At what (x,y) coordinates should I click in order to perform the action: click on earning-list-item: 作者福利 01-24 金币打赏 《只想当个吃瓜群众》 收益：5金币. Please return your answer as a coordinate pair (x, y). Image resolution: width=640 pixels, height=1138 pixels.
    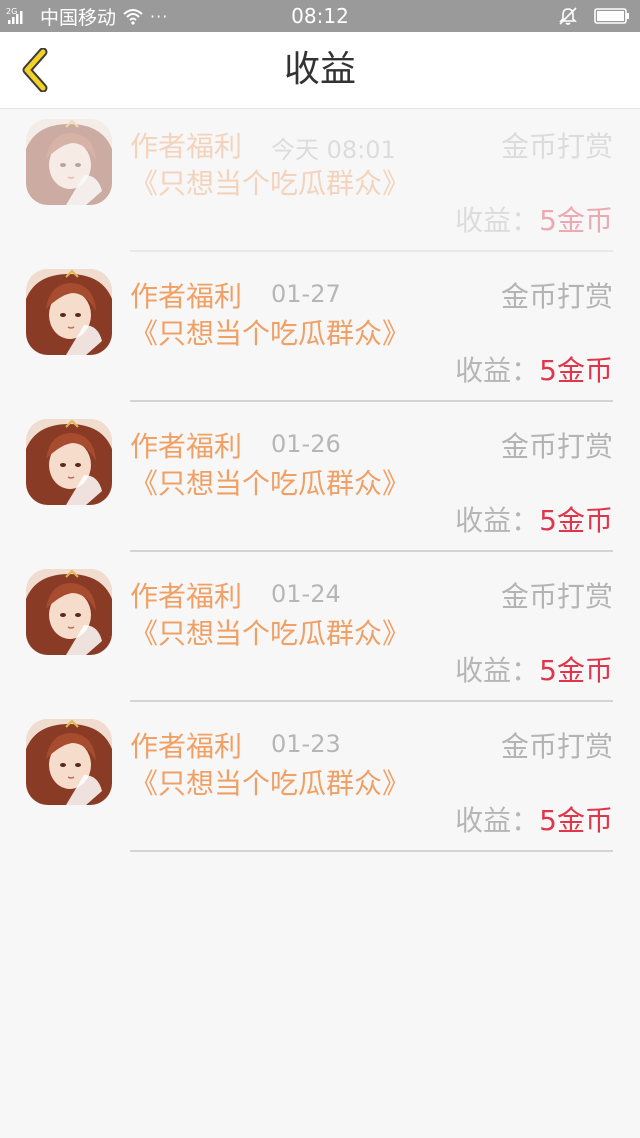
    Looking at the image, I should click on (320, 634).